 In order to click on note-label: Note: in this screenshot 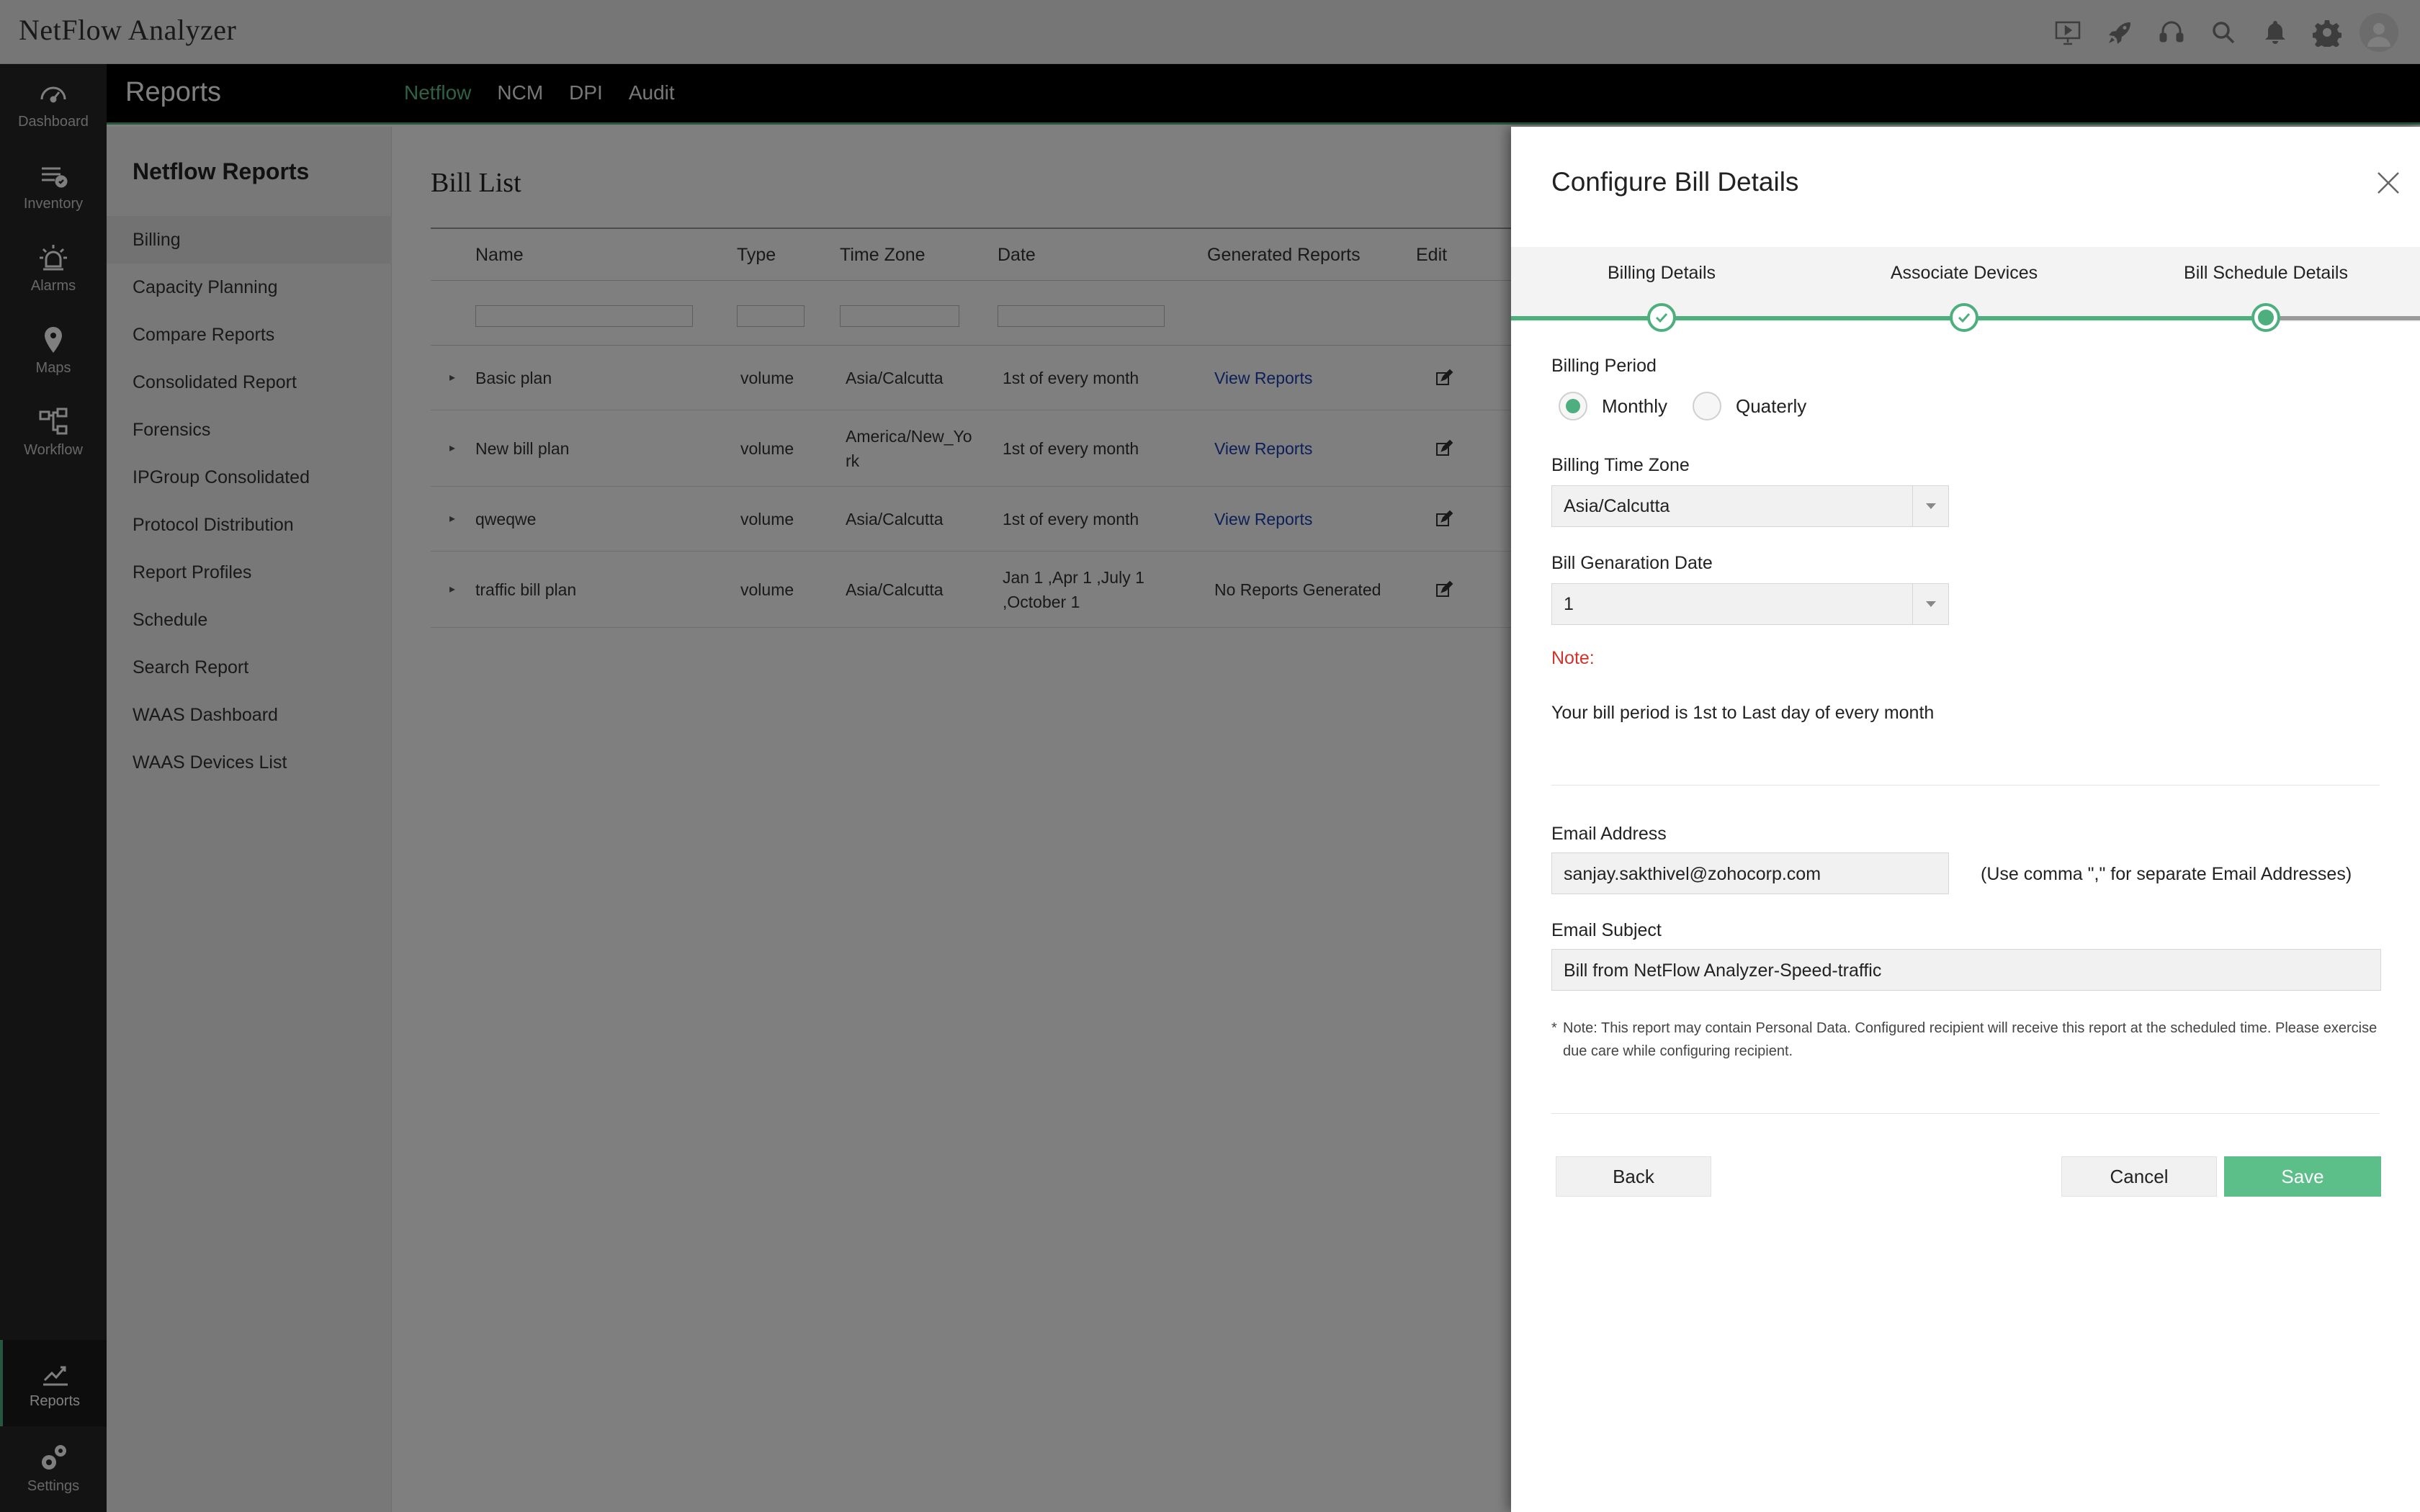, I will do `click(1573, 658)`.